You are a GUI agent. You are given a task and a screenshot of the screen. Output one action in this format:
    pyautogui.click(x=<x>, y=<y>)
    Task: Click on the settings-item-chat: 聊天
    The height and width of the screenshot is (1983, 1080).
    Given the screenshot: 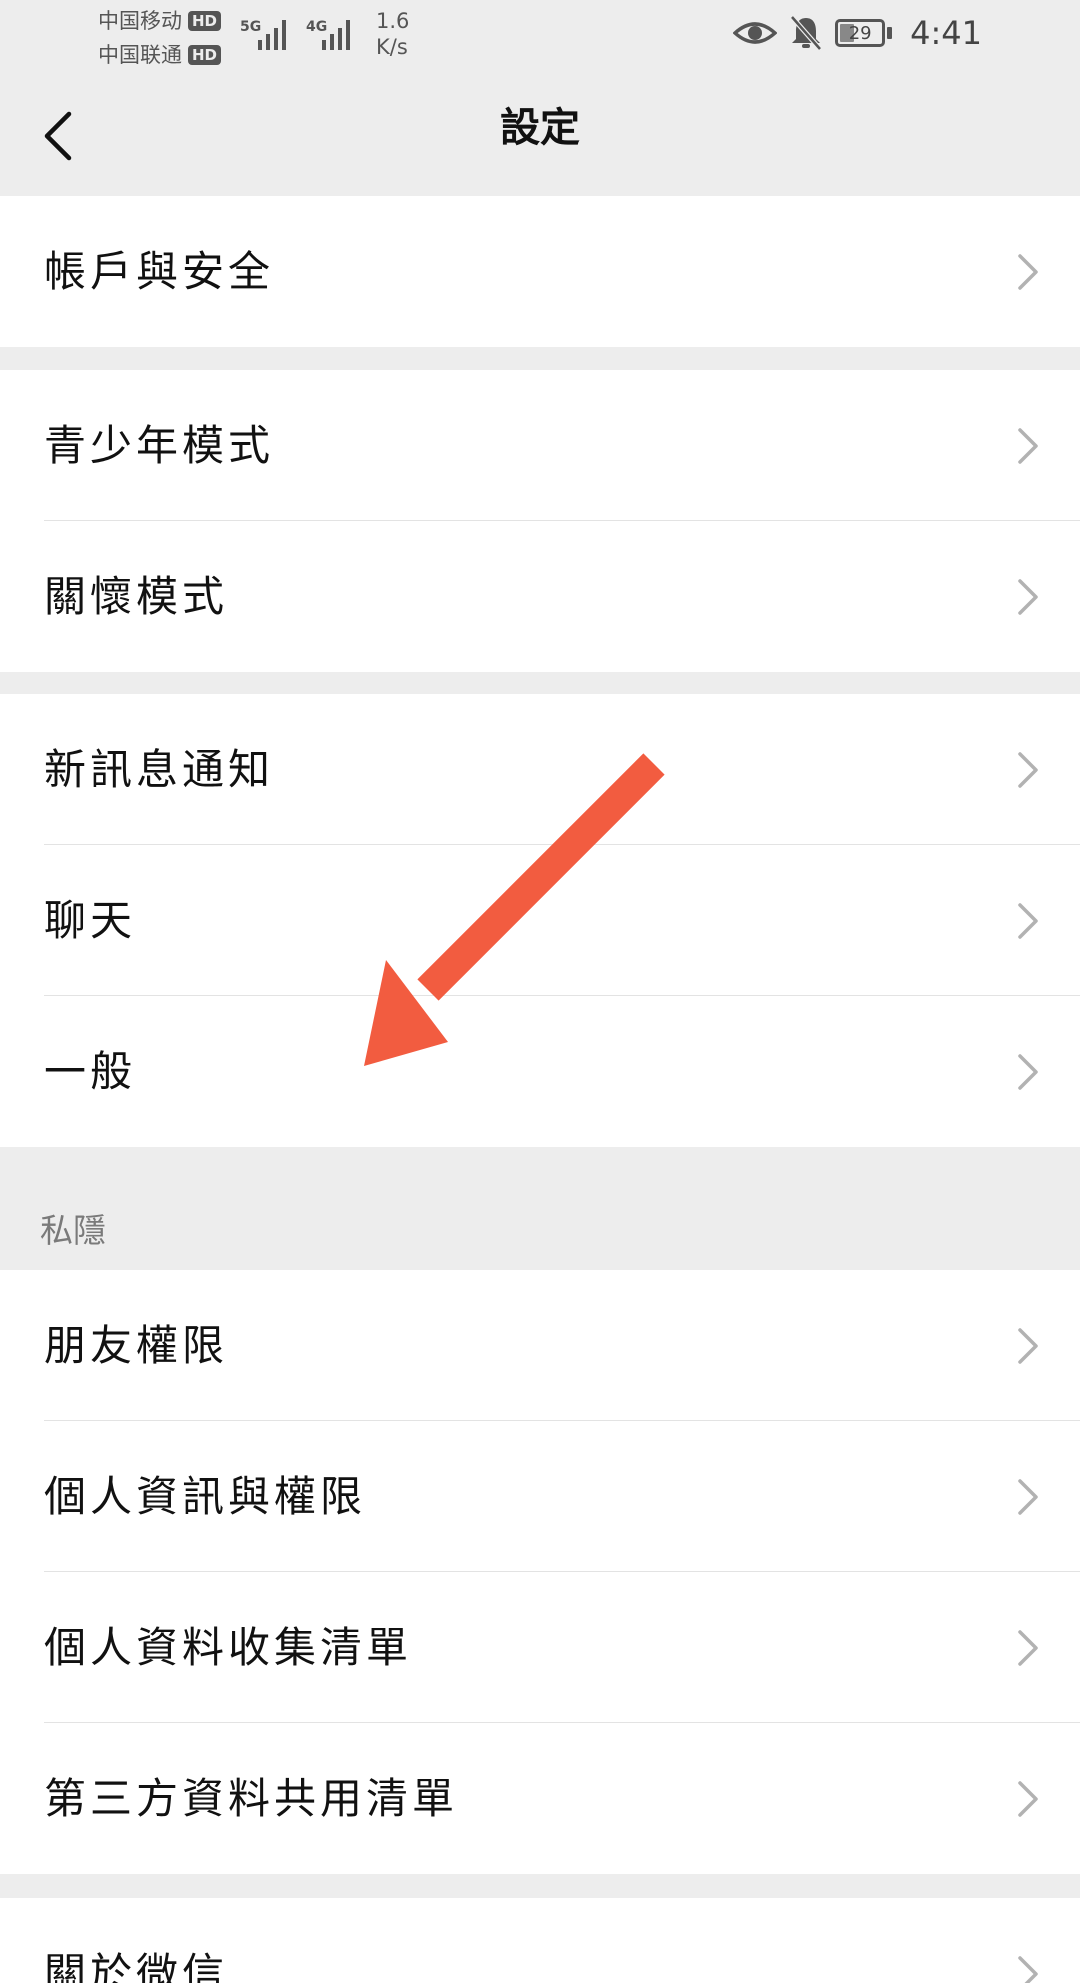 What is the action you would take?
    pyautogui.click(x=540, y=920)
    